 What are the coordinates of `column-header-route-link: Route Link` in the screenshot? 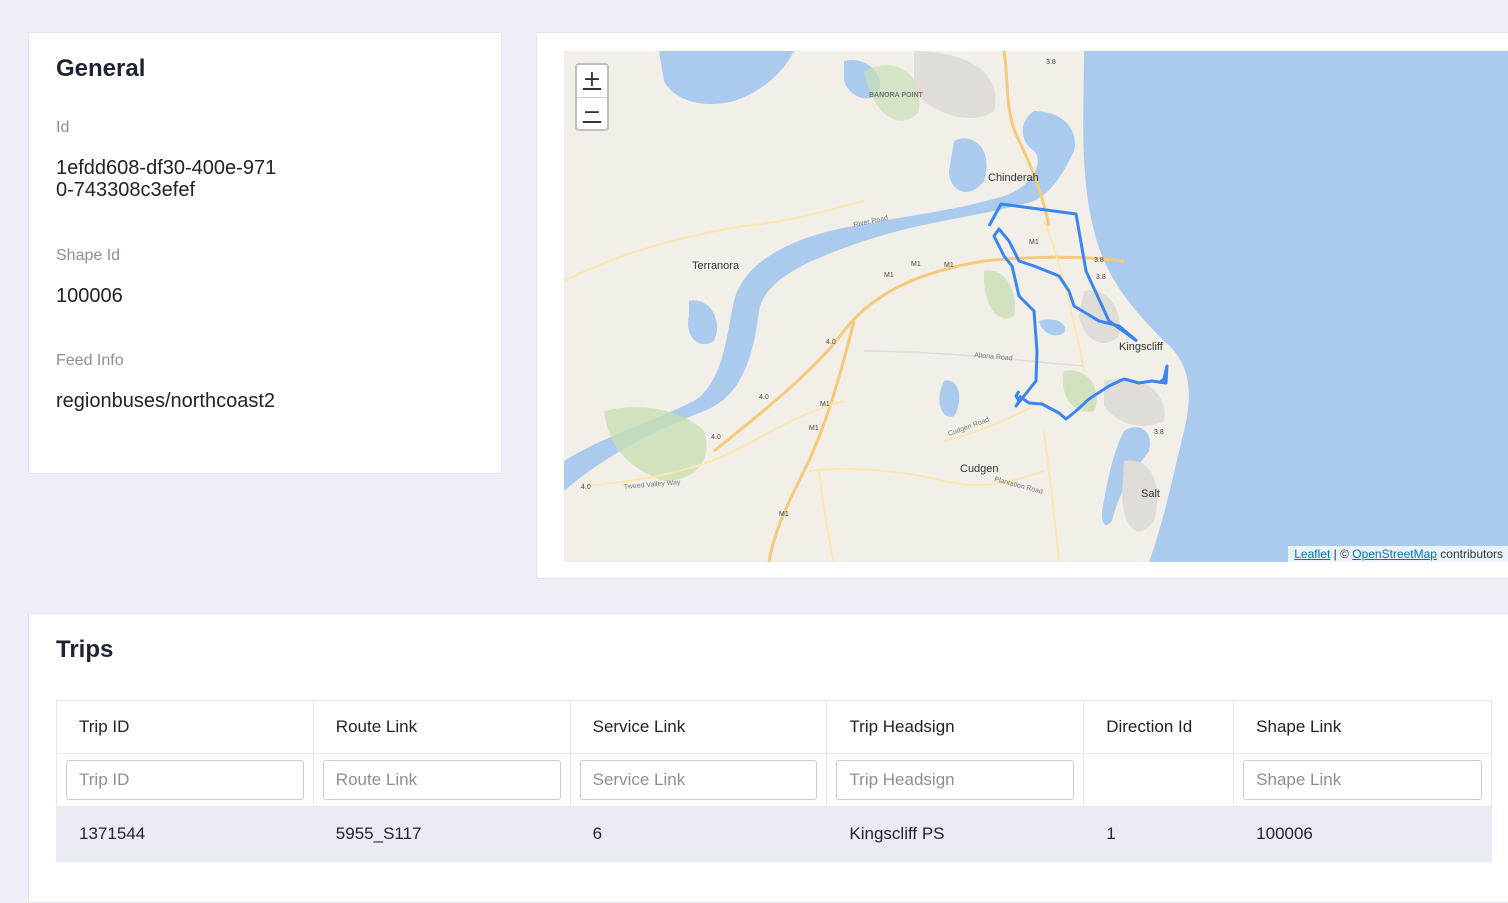 It's located at (441, 727).